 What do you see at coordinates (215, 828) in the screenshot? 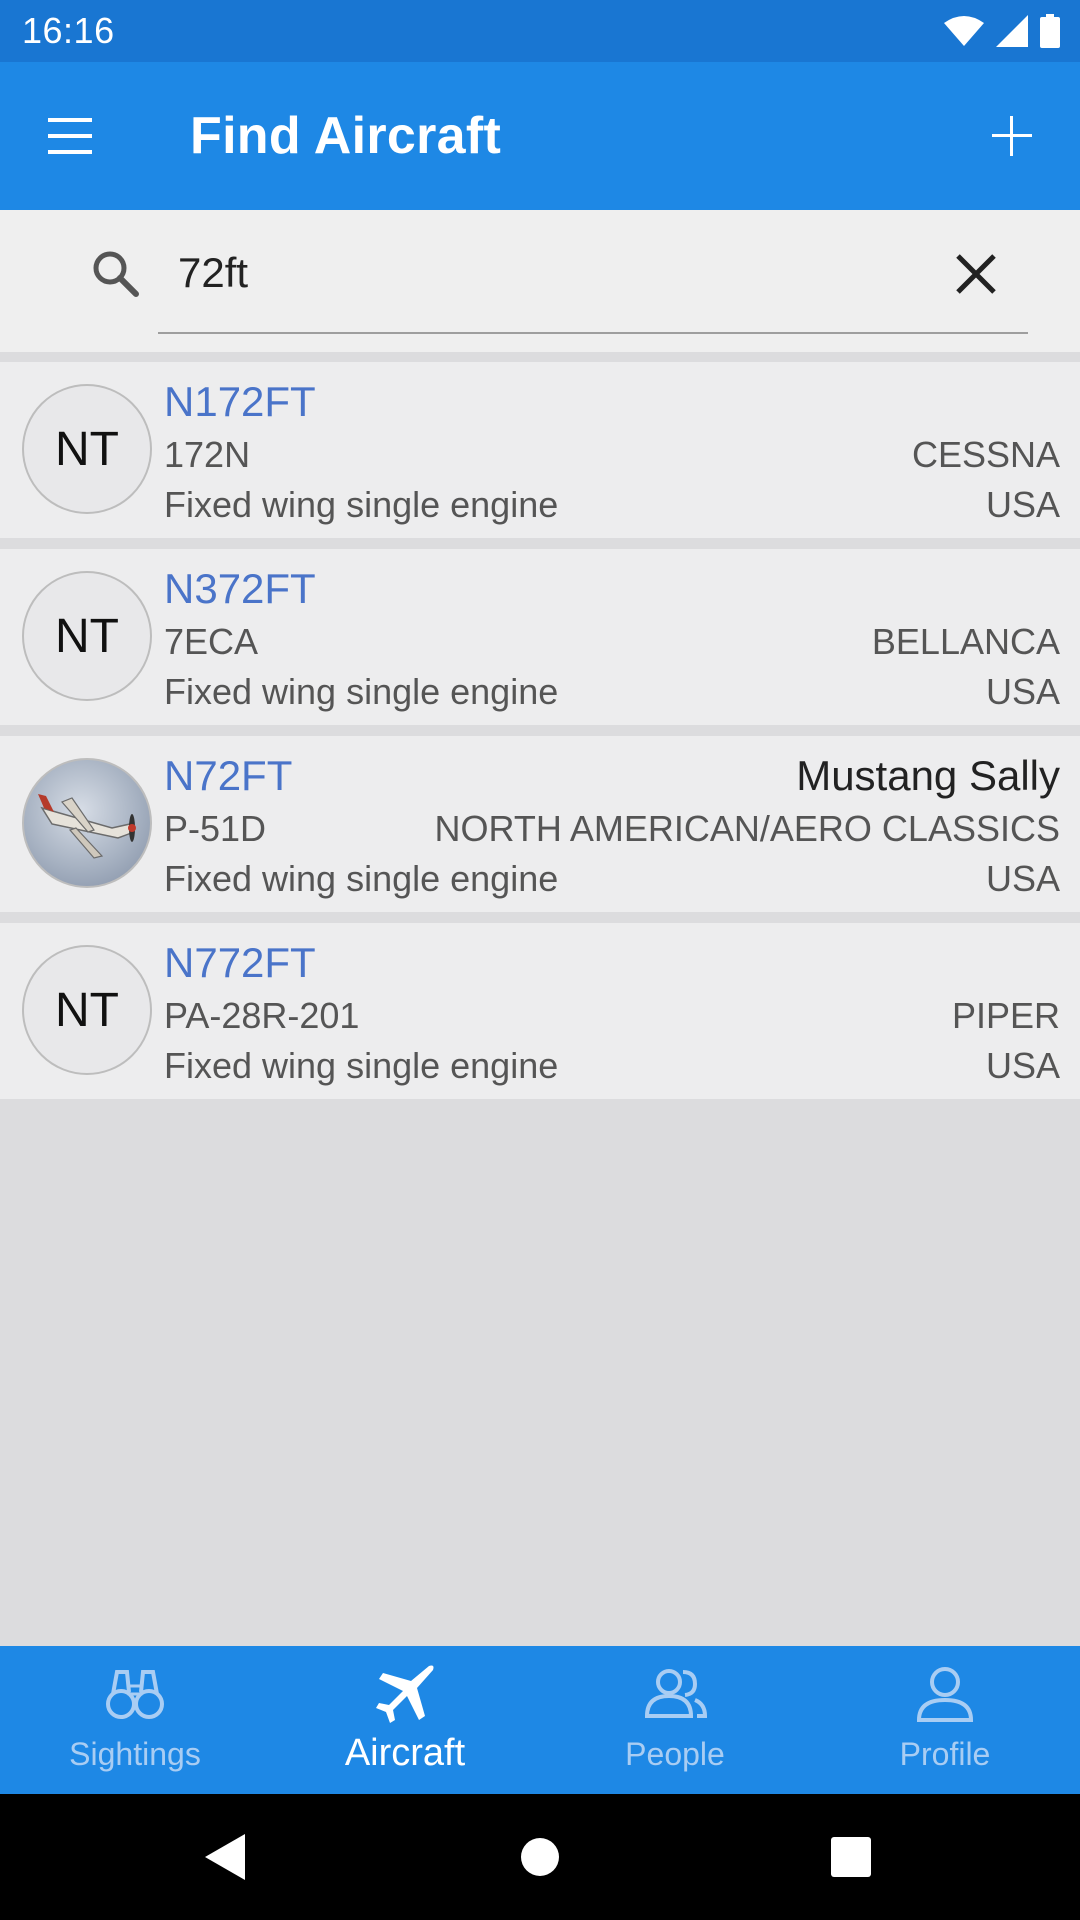
I see `aircraft-model: P-51D` at bounding box center [215, 828].